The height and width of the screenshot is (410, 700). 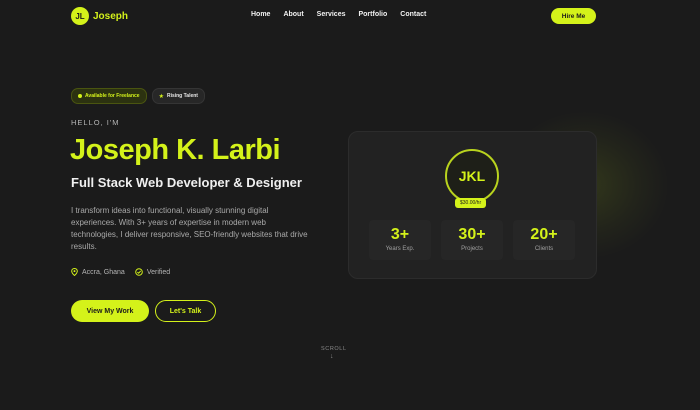 I want to click on rate-badge: $30.00/hr, so click(x=471, y=203).